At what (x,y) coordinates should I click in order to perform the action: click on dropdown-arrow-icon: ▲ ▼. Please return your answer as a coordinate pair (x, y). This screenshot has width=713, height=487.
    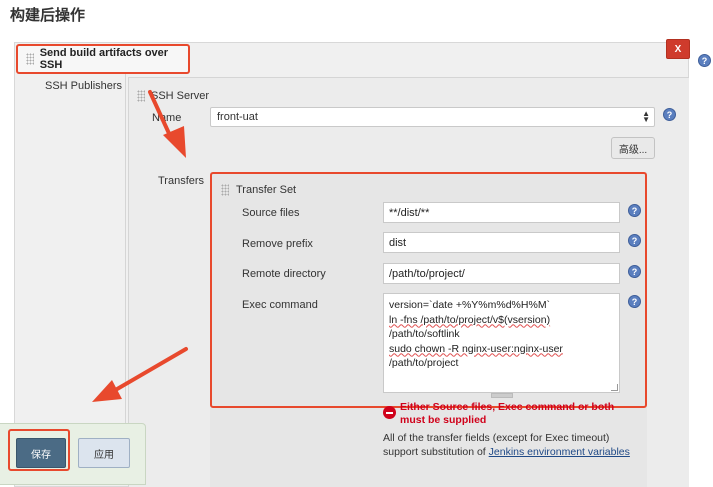
    Looking at the image, I should click on (646, 116).